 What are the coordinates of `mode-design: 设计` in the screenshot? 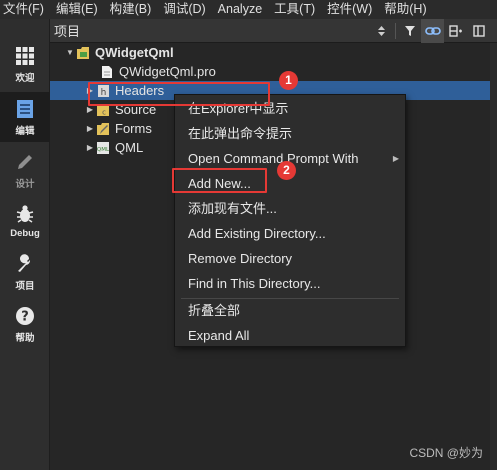 It's located at (25, 170).